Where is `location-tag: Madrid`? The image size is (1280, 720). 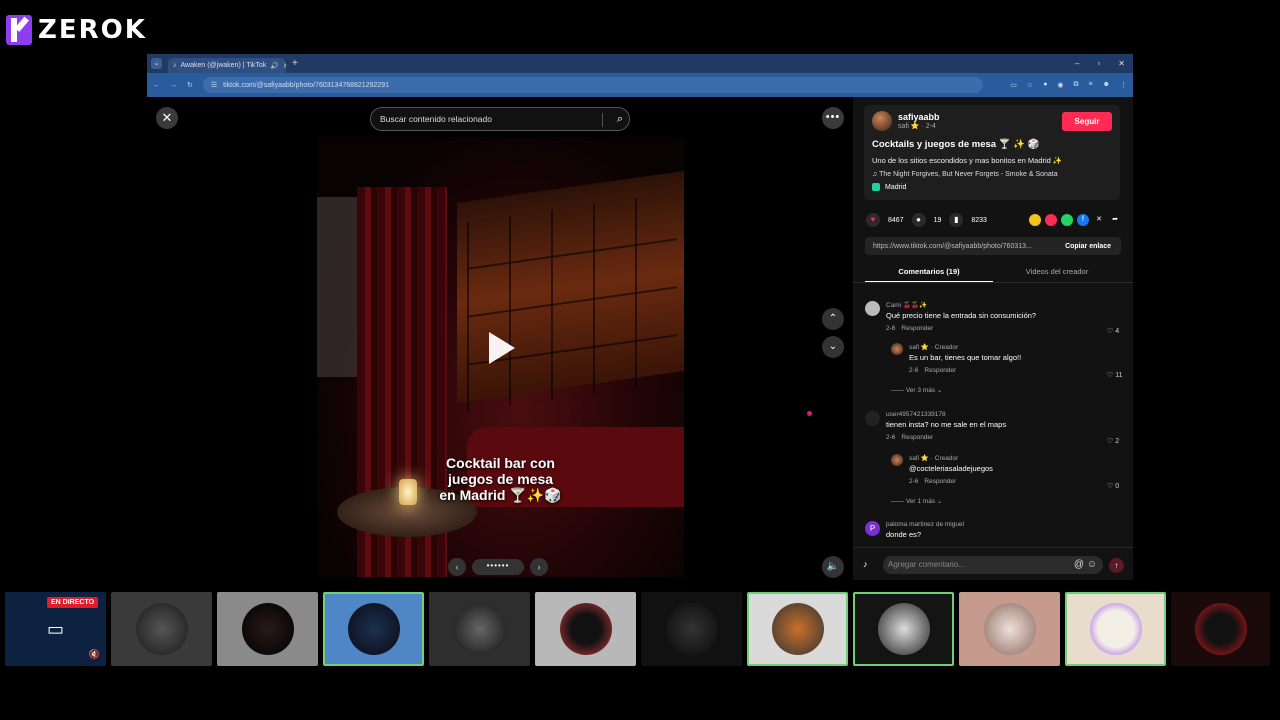 location-tag: Madrid is located at coordinates (992, 187).